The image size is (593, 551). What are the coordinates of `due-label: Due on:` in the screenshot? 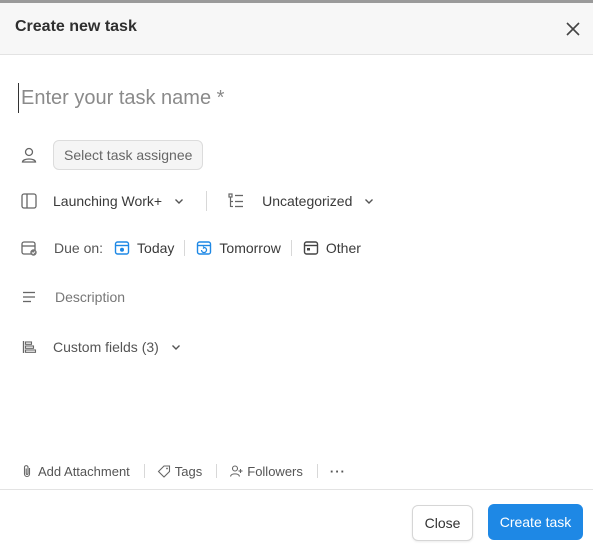 It's located at (79, 248).